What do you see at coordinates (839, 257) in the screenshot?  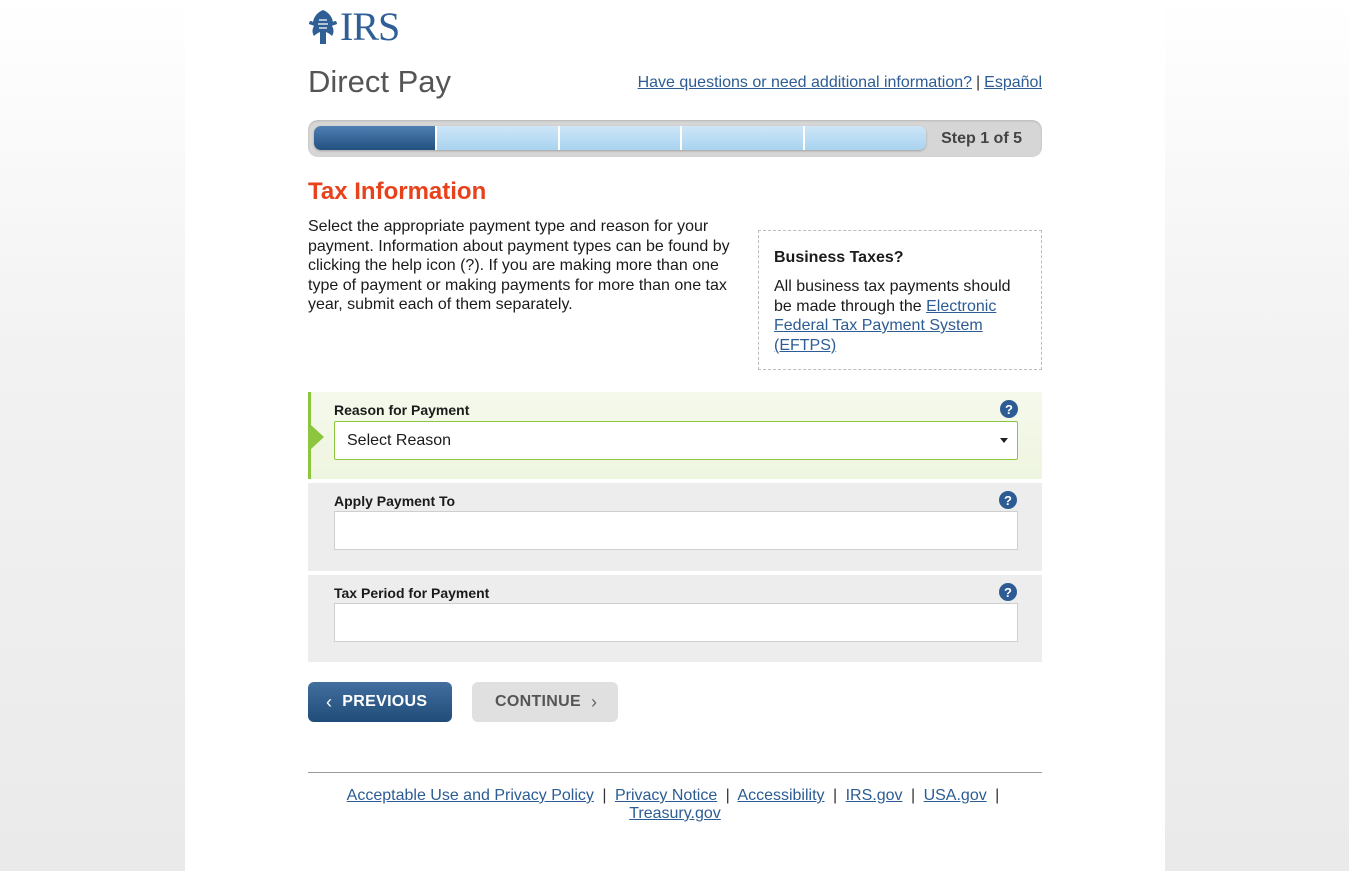 I see `business-taxes-title: Business Taxes?` at bounding box center [839, 257].